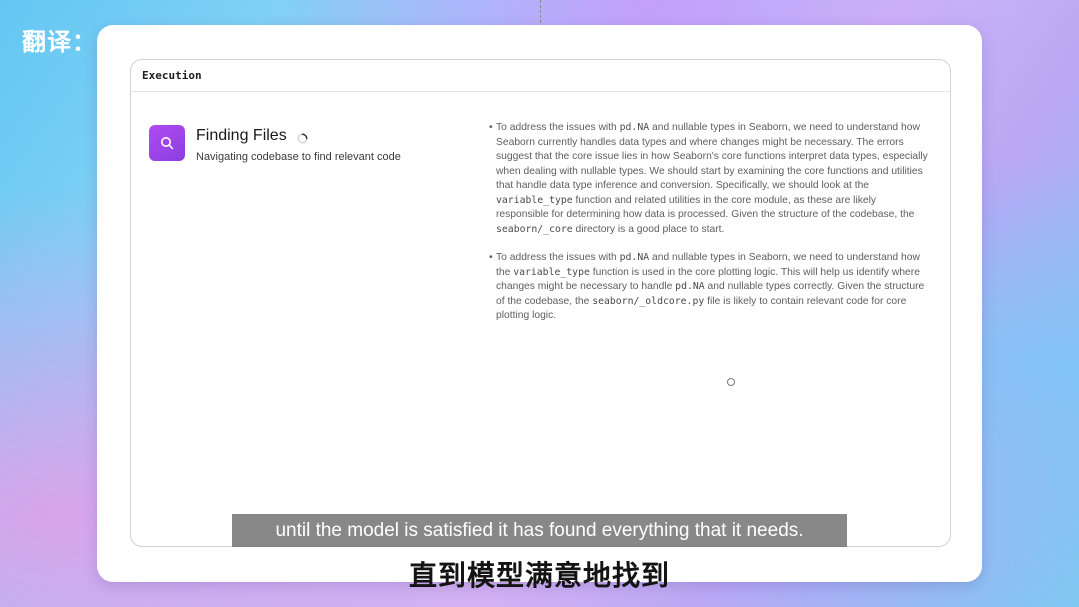  I want to click on log-text: directory is a good place to start., so click(648, 229).